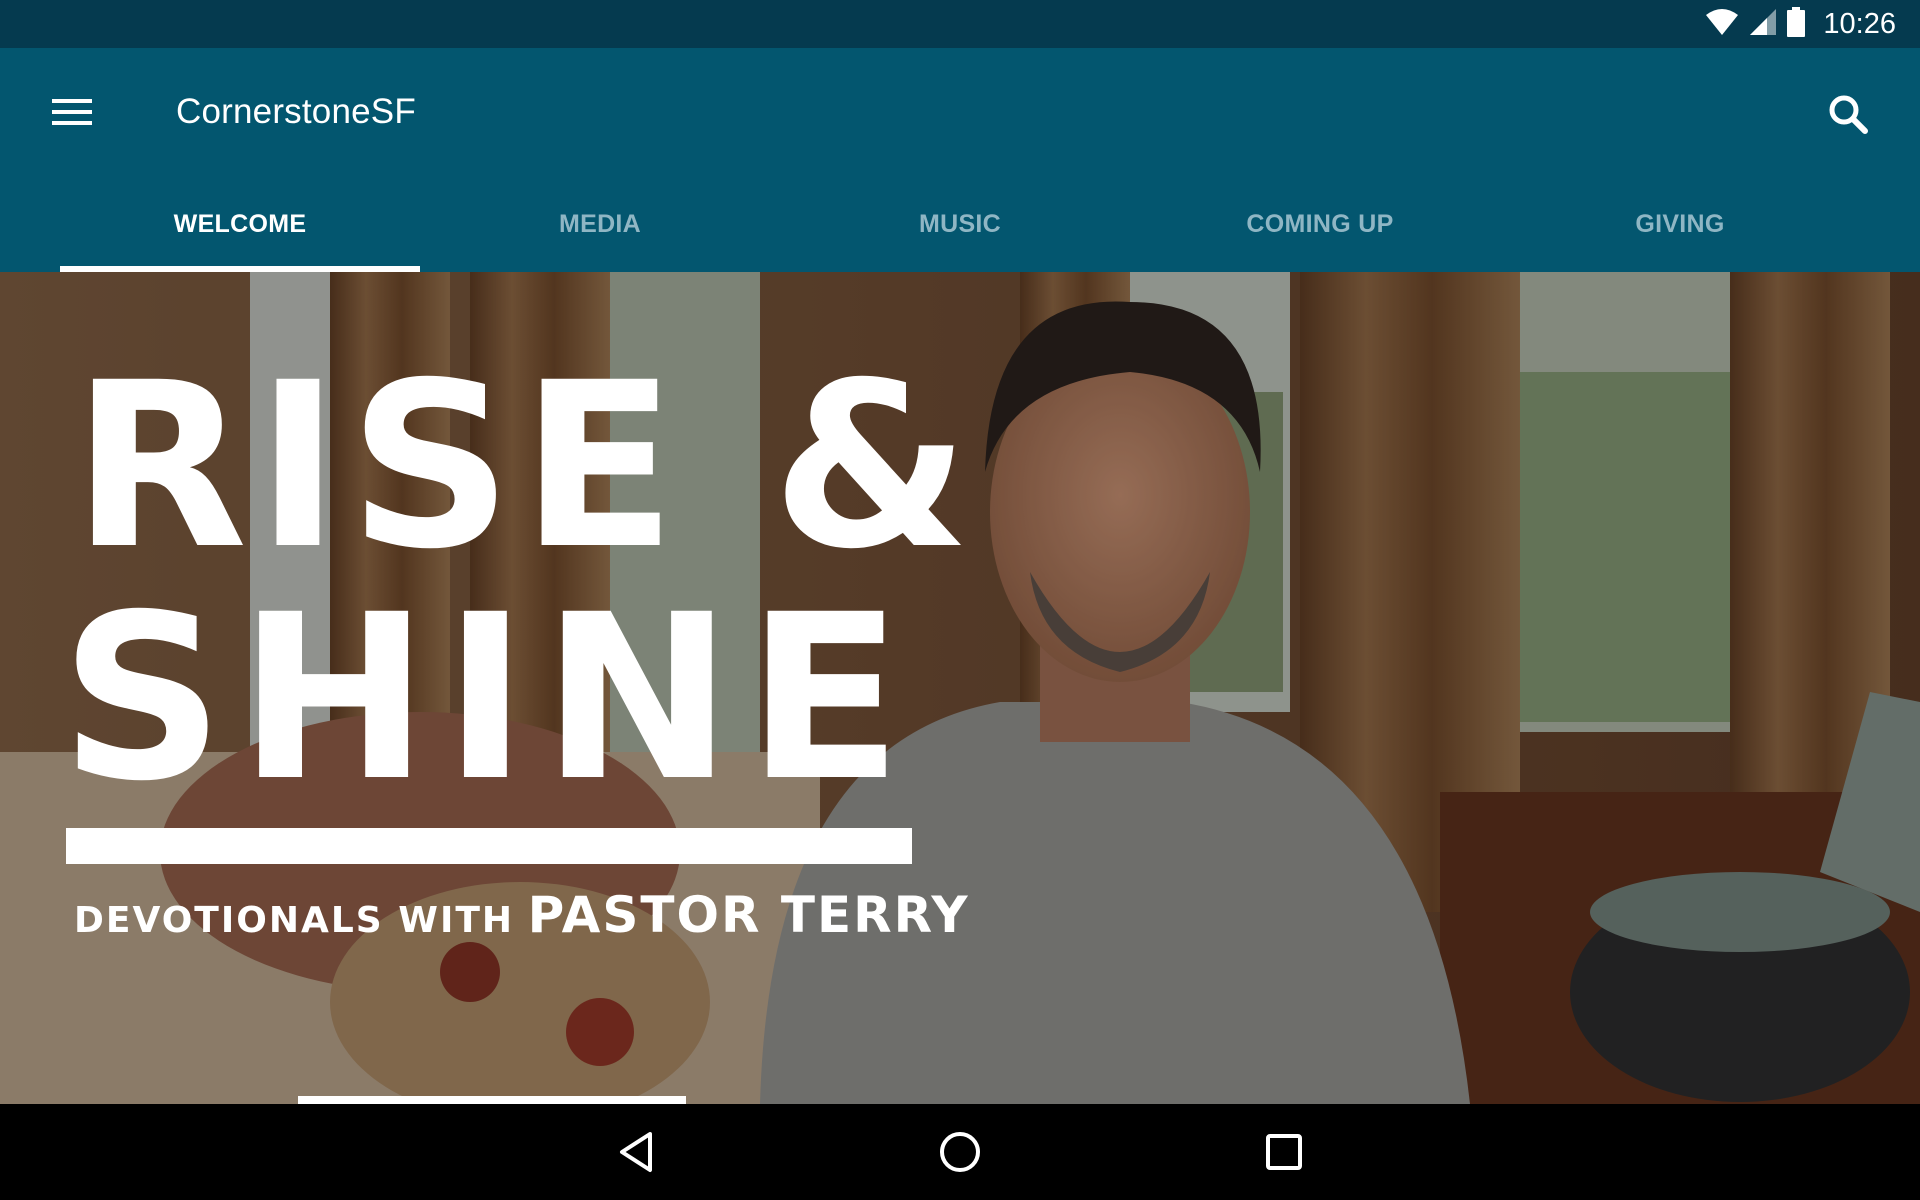  Describe the element at coordinates (488, 698) in the screenshot. I see `hero-title-line2: SHINE` at that location.